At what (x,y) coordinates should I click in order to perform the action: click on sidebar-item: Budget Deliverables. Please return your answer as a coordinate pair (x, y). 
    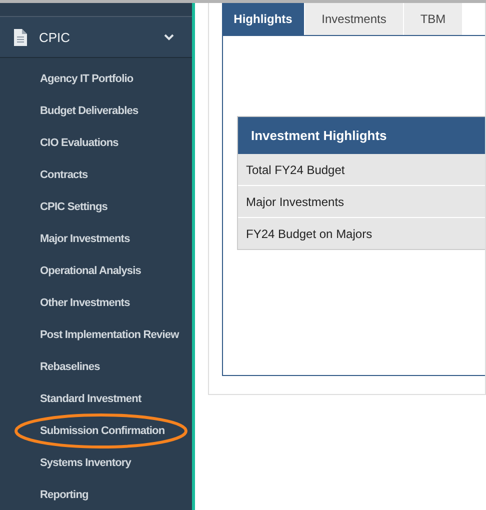
    Looking at the image, I should click on (89, 111).